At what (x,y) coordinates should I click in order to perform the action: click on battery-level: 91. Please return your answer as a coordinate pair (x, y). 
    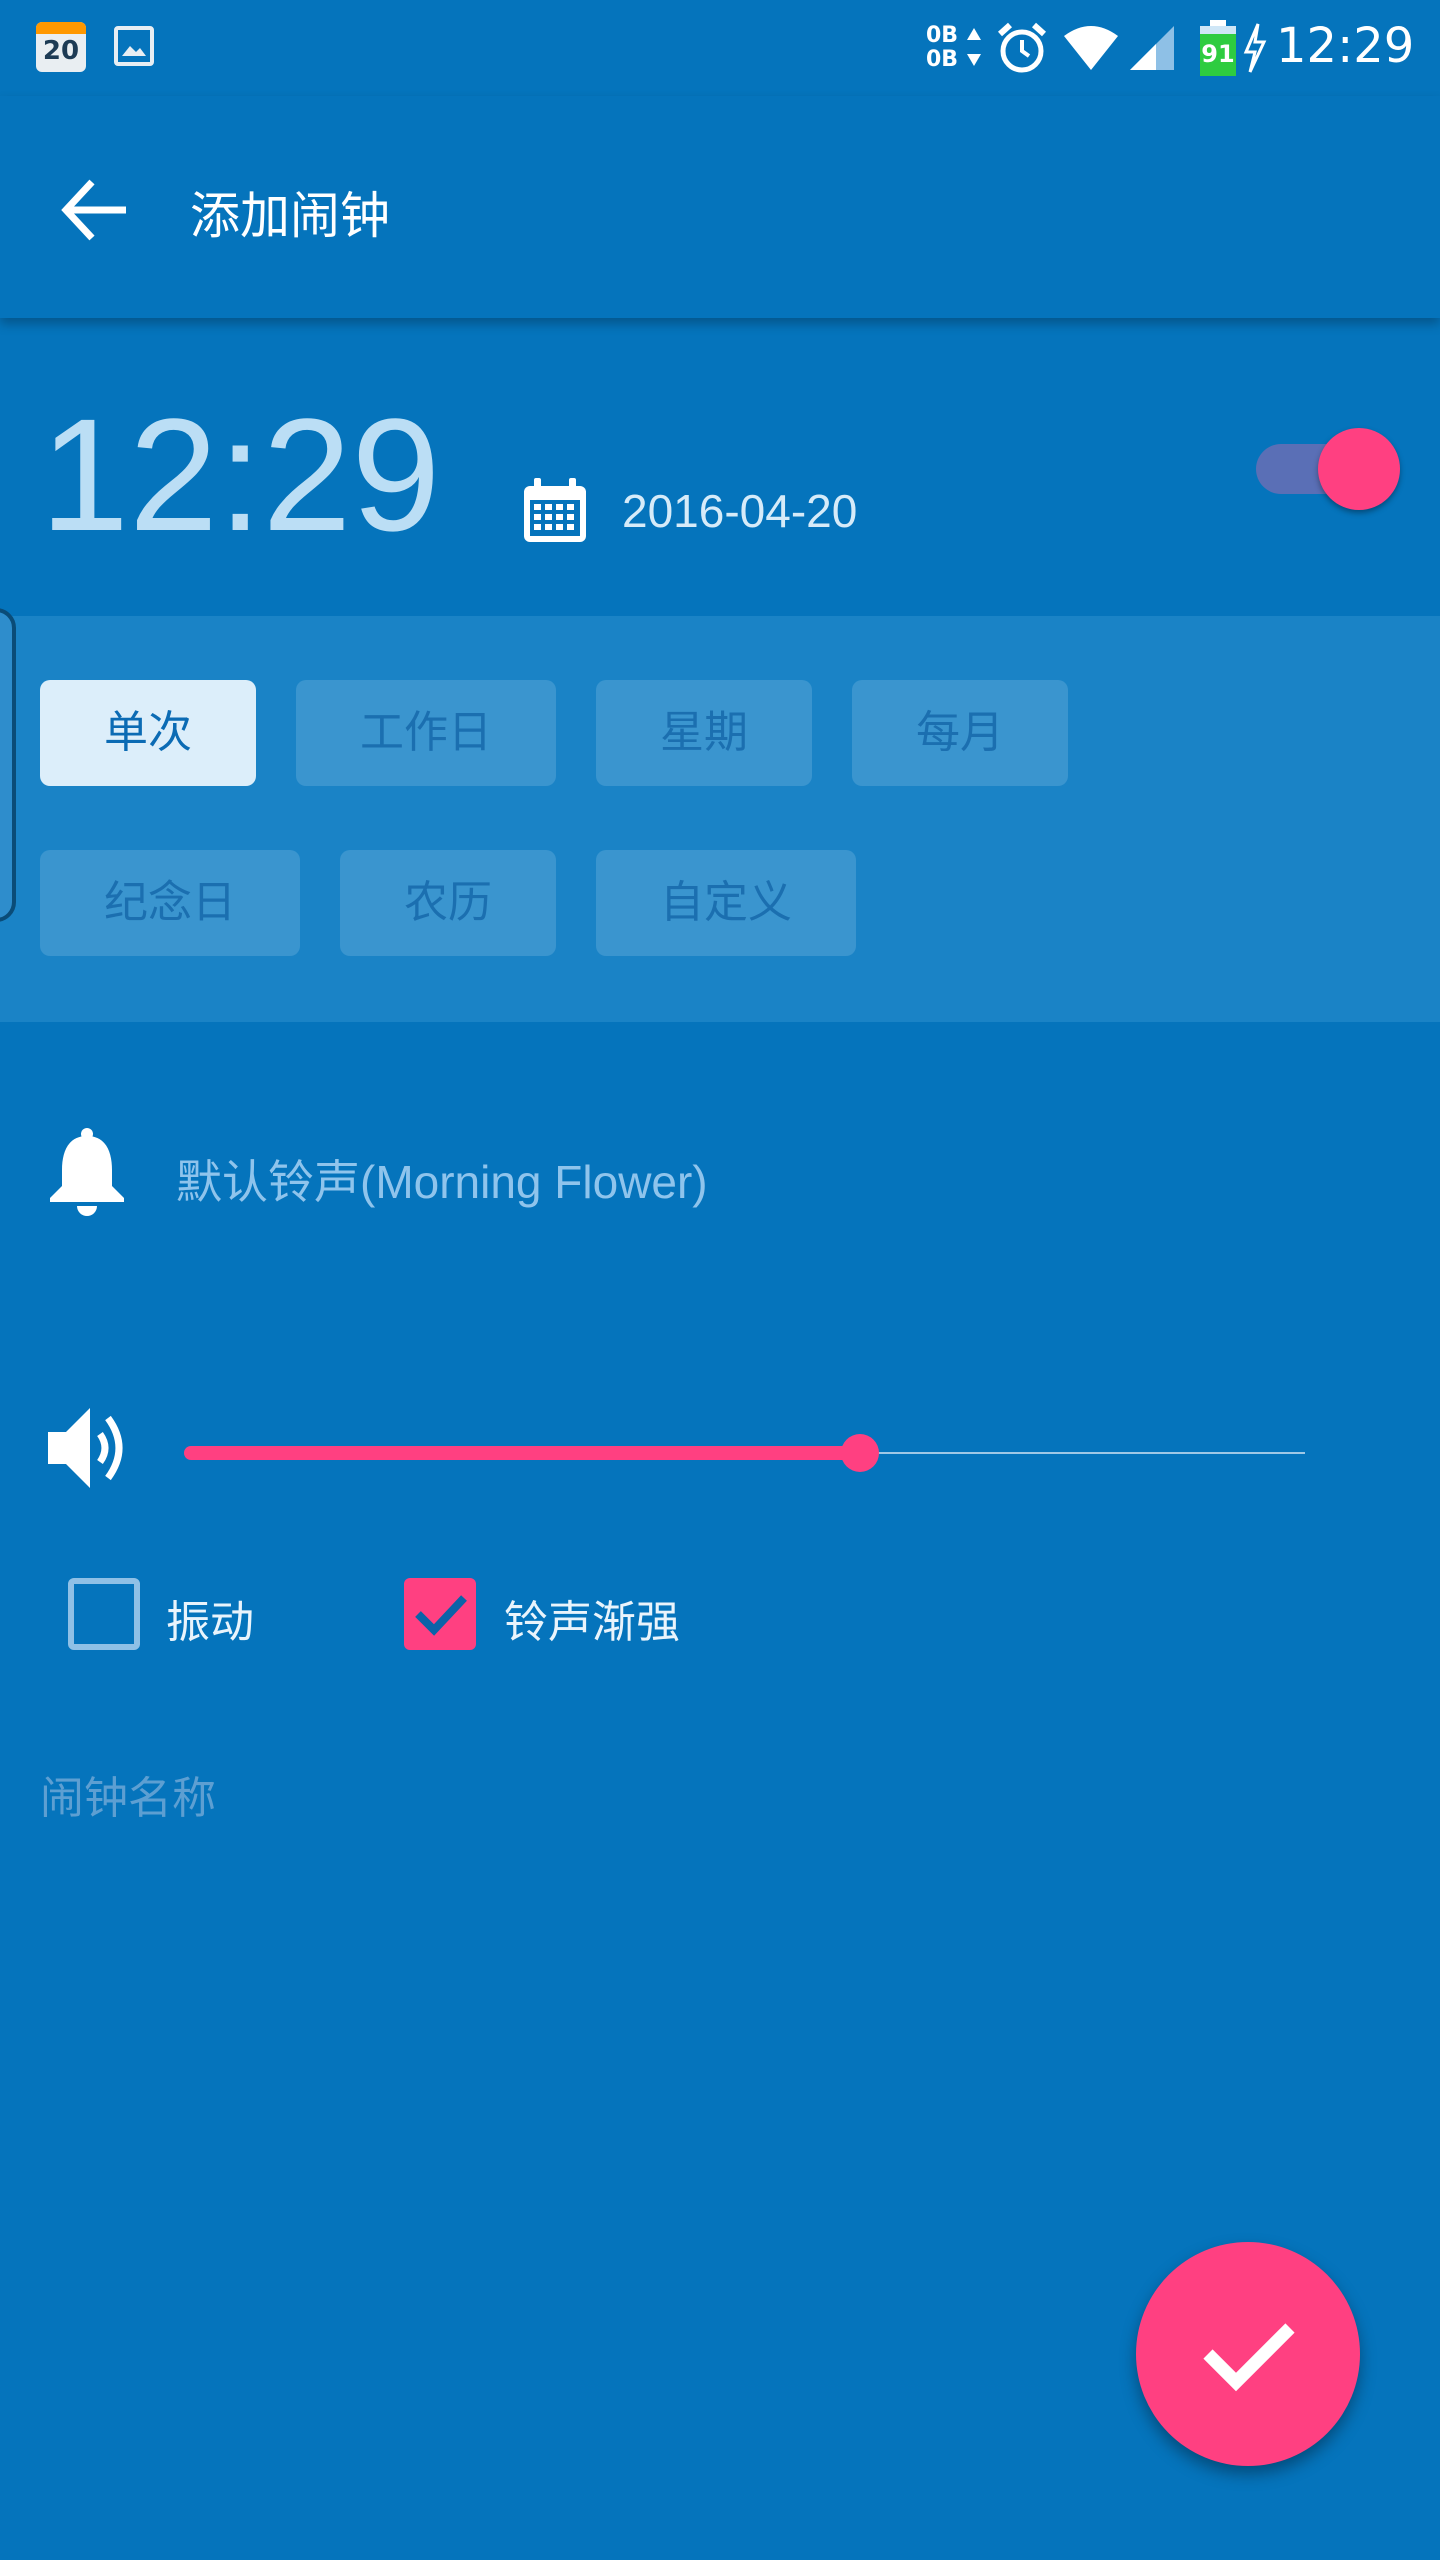
    Looking at the image, I should click on (1218, 54).